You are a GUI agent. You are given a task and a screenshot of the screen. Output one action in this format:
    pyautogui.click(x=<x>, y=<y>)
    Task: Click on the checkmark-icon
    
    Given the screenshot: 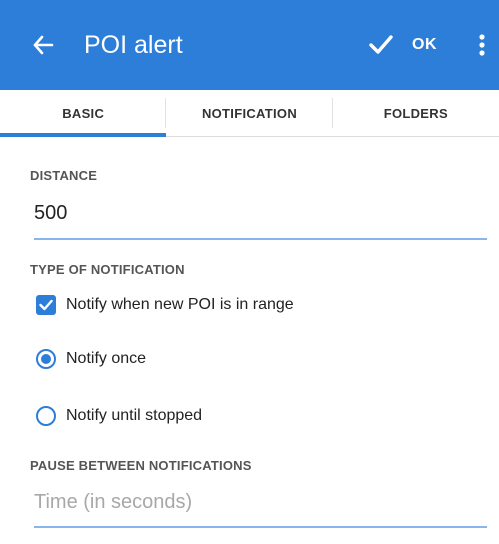 What is the action you would take?
    pyautogui.click(x=381, y=44)
    